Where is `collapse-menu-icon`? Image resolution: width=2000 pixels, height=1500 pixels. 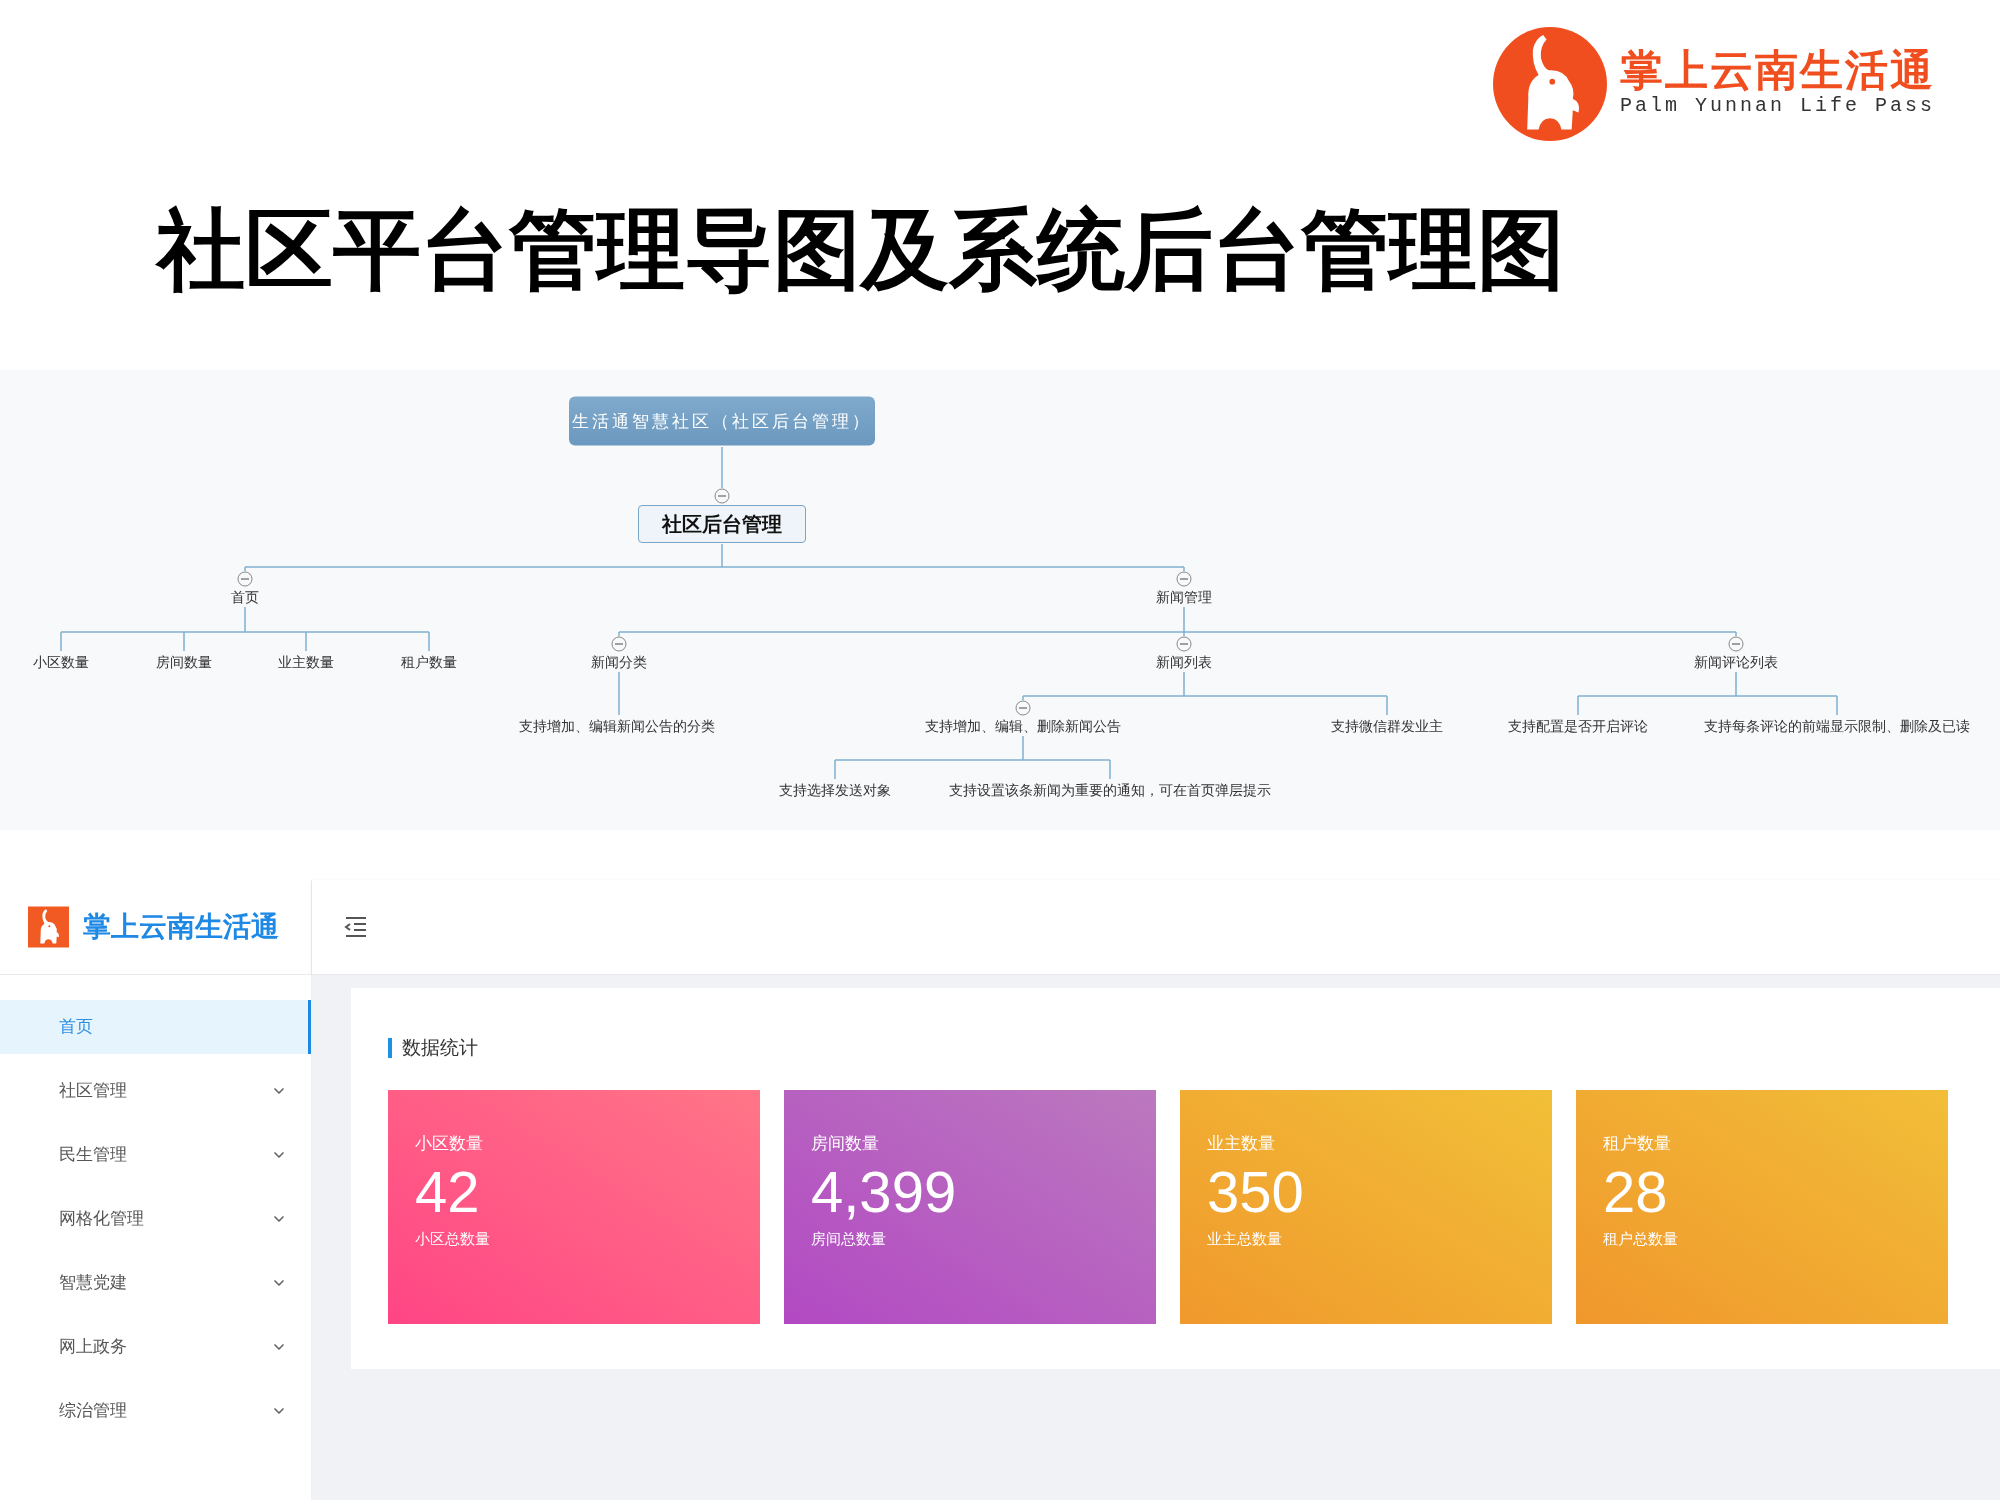 collapse-menu-icon is located at coordinates (356, 927).